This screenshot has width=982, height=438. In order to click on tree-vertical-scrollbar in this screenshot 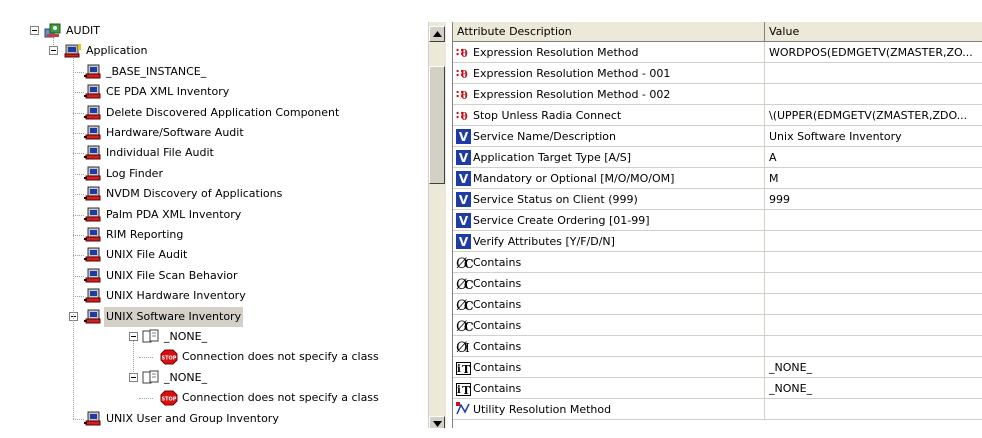, I will do `click(437, 227)`.